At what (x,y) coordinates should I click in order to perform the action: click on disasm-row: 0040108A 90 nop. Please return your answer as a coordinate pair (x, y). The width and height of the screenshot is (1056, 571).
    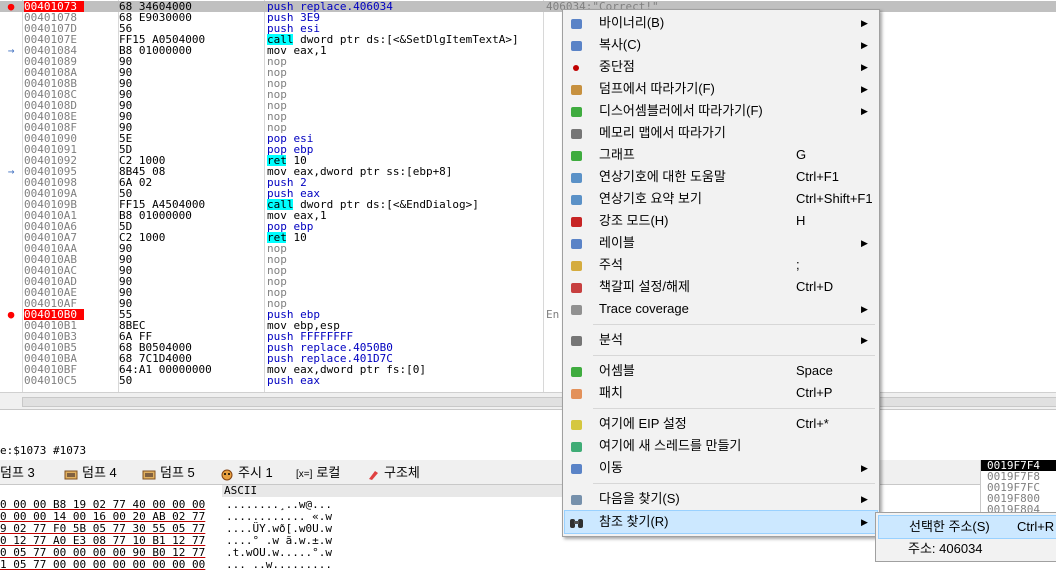
    Looking at the image, I should click on (528, 72).